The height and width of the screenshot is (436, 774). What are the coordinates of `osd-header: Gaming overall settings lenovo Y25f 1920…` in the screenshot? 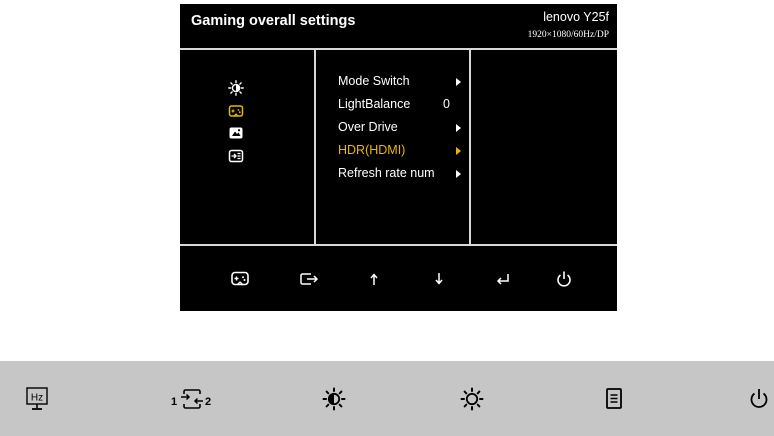 It's located at (398, 26).